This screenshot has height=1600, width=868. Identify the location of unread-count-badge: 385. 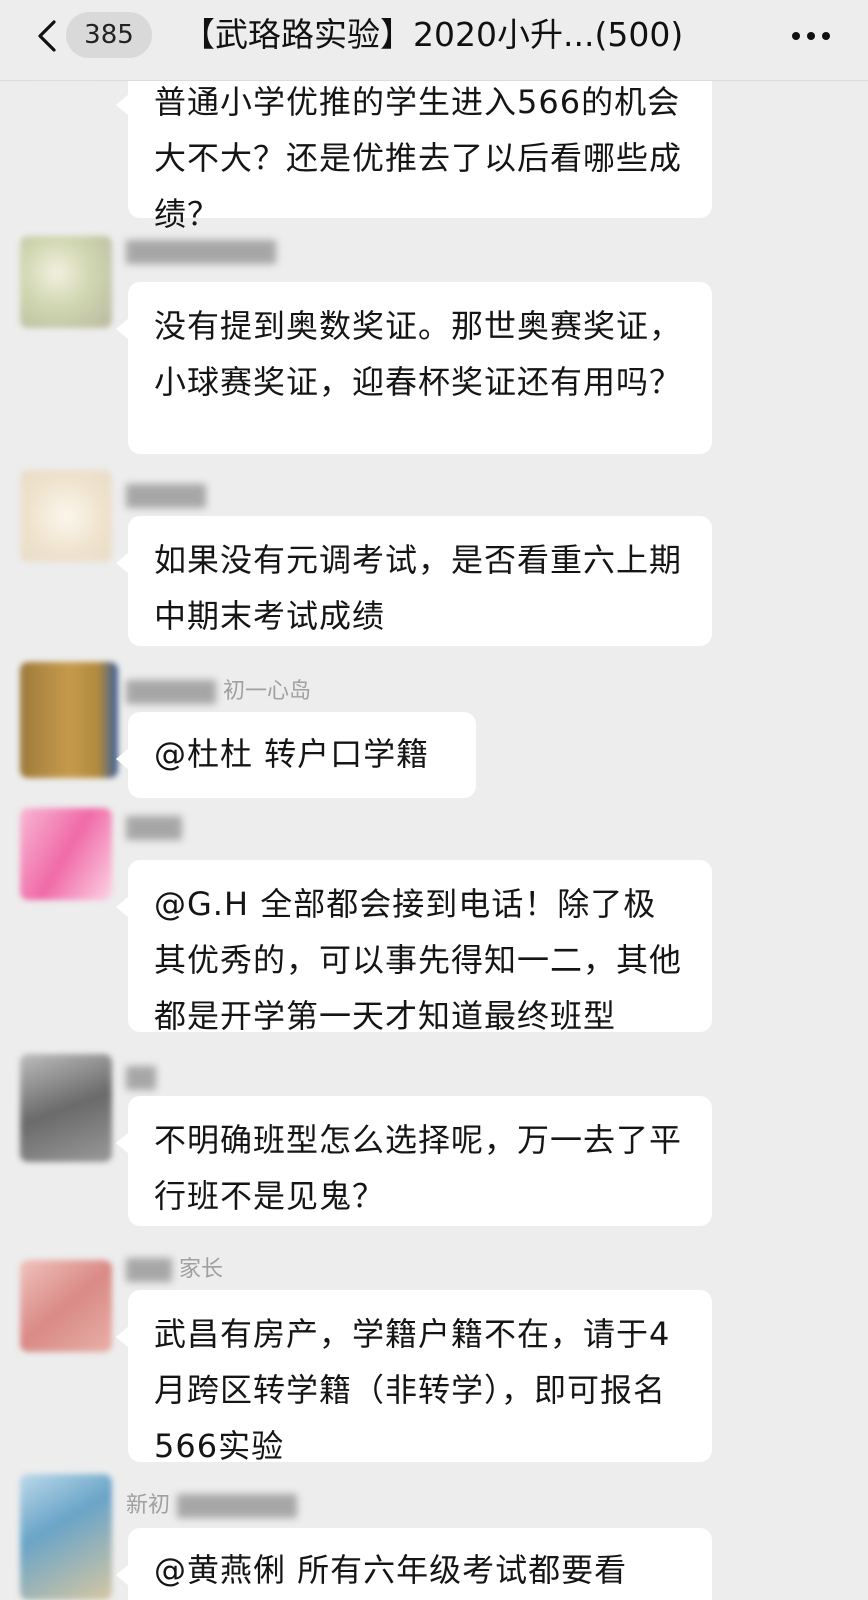
(109, 35).